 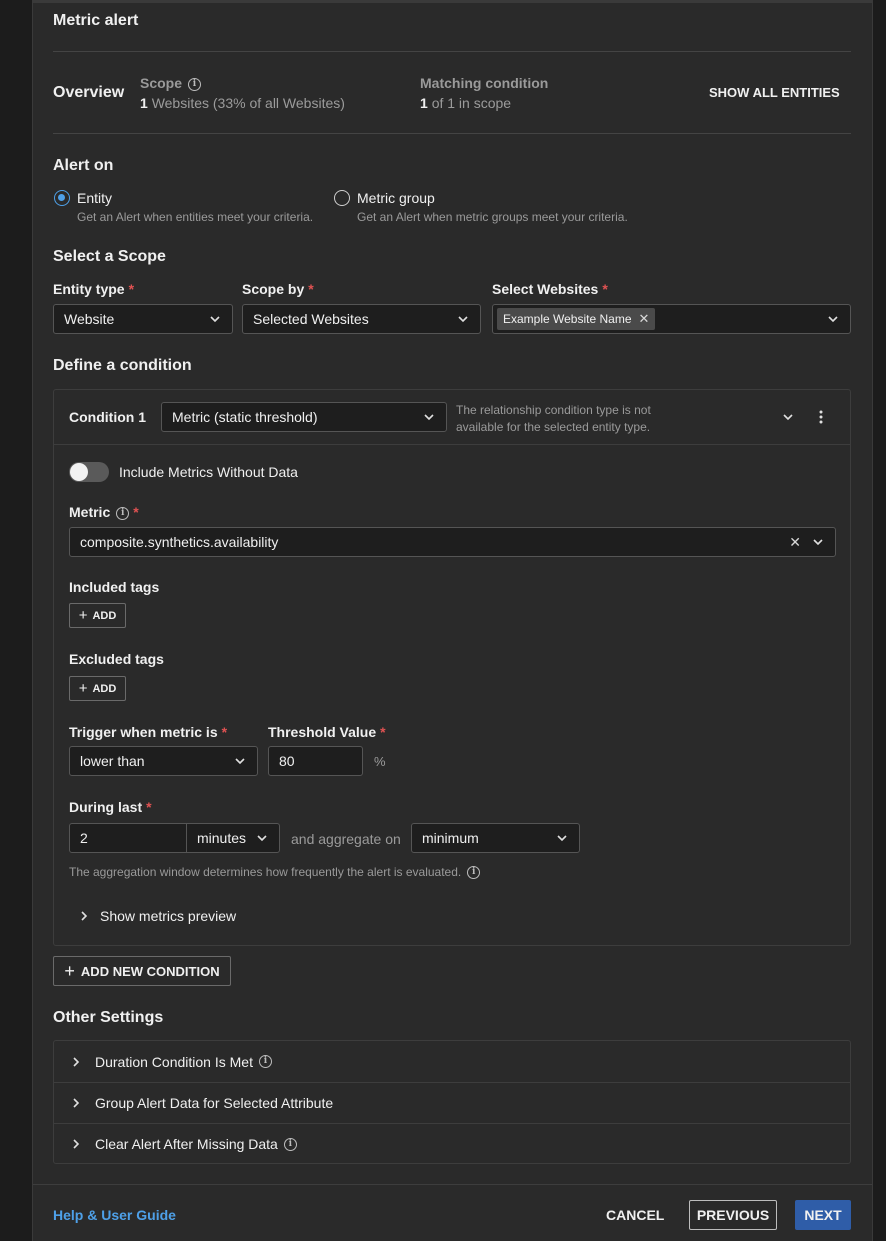 I want to click on accordion-duration-condition: Duration Condition Is Met i, so click(x=452, y=1061).